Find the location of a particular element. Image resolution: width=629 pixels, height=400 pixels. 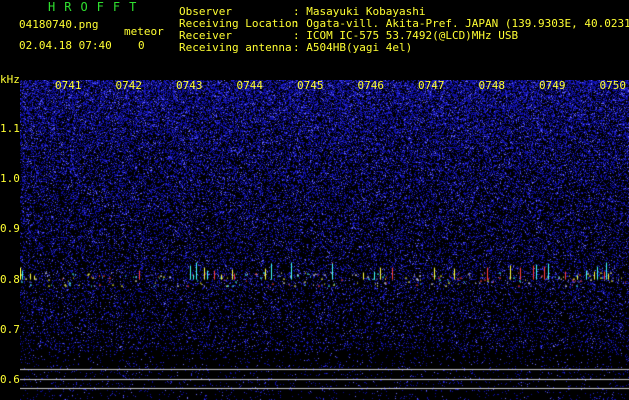

x-tick-label: 0743 is located at coordinates (189, 85).